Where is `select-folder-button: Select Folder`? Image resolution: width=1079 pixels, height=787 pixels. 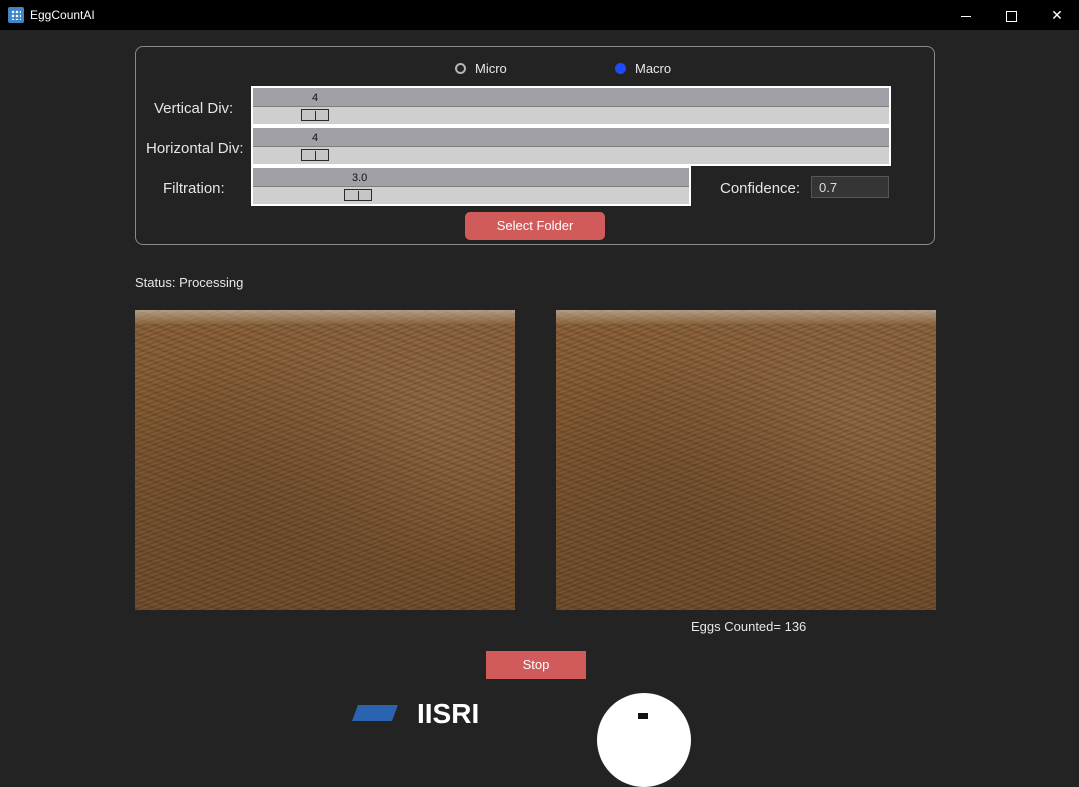
select-folder-button: Select Folder is located at coordinates (535, 226).